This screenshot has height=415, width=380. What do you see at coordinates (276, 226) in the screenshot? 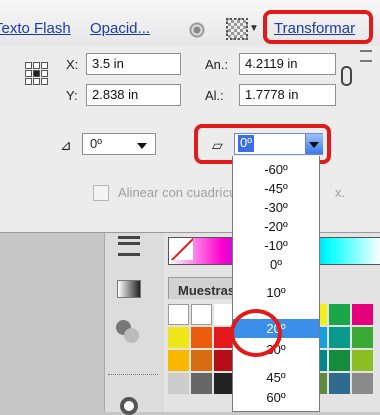
I see `shear-option: -20º` at bounding box center [276, 226].